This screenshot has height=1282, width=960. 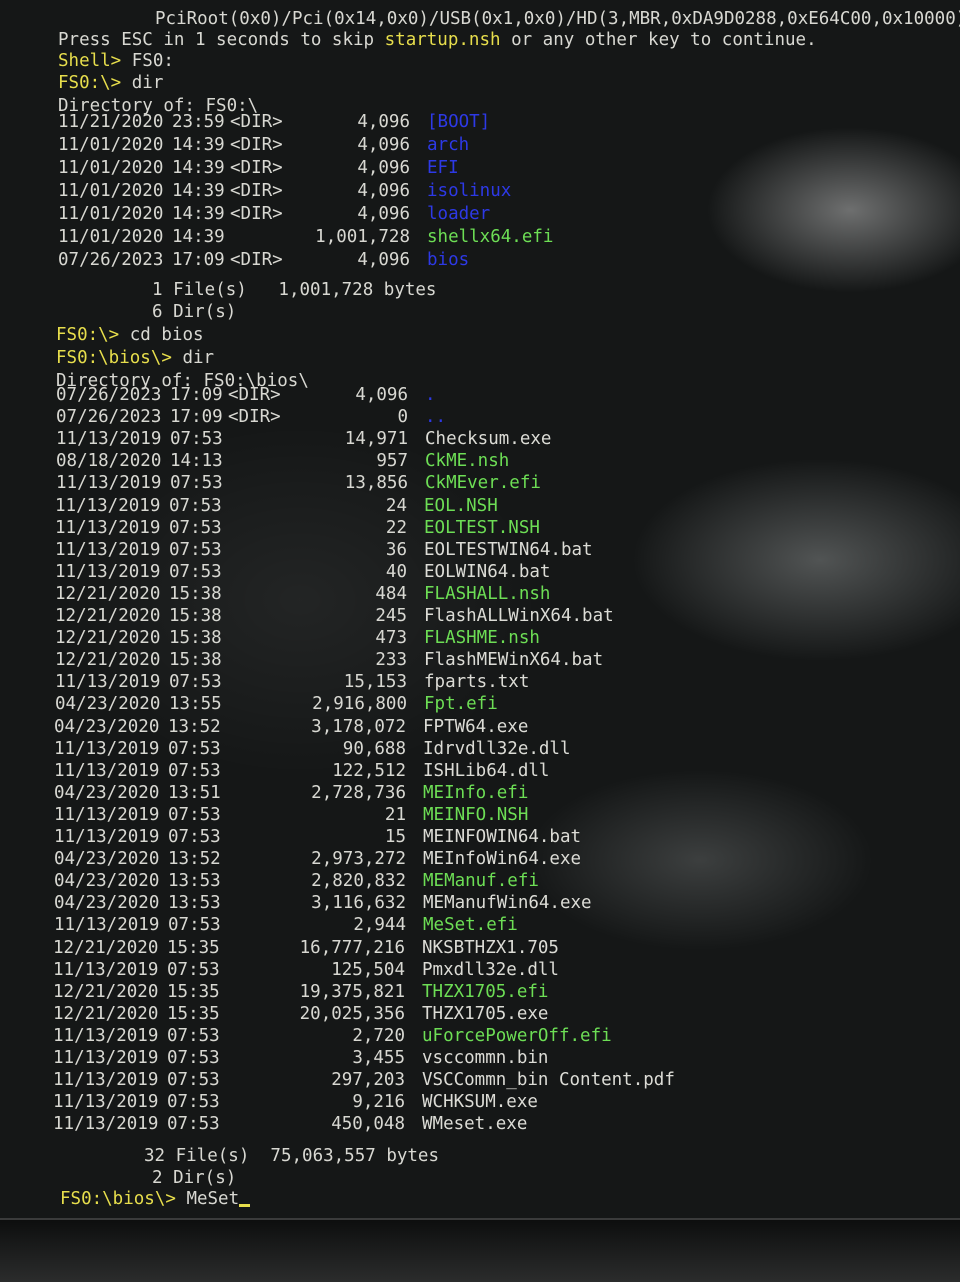 What do you see at coordinates (448, 260) in the screenshot?
I see `entry-name: bios` at bounding box center [448, 260].